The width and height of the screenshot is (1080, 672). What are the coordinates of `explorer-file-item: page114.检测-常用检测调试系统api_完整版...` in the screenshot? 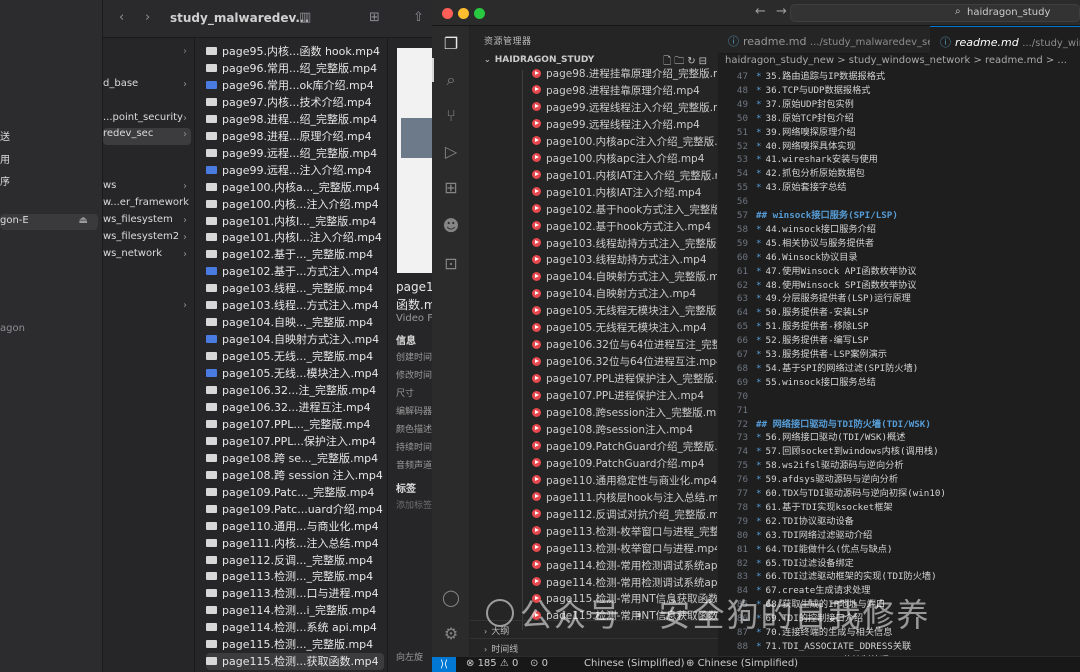 It's located at (624, 566).